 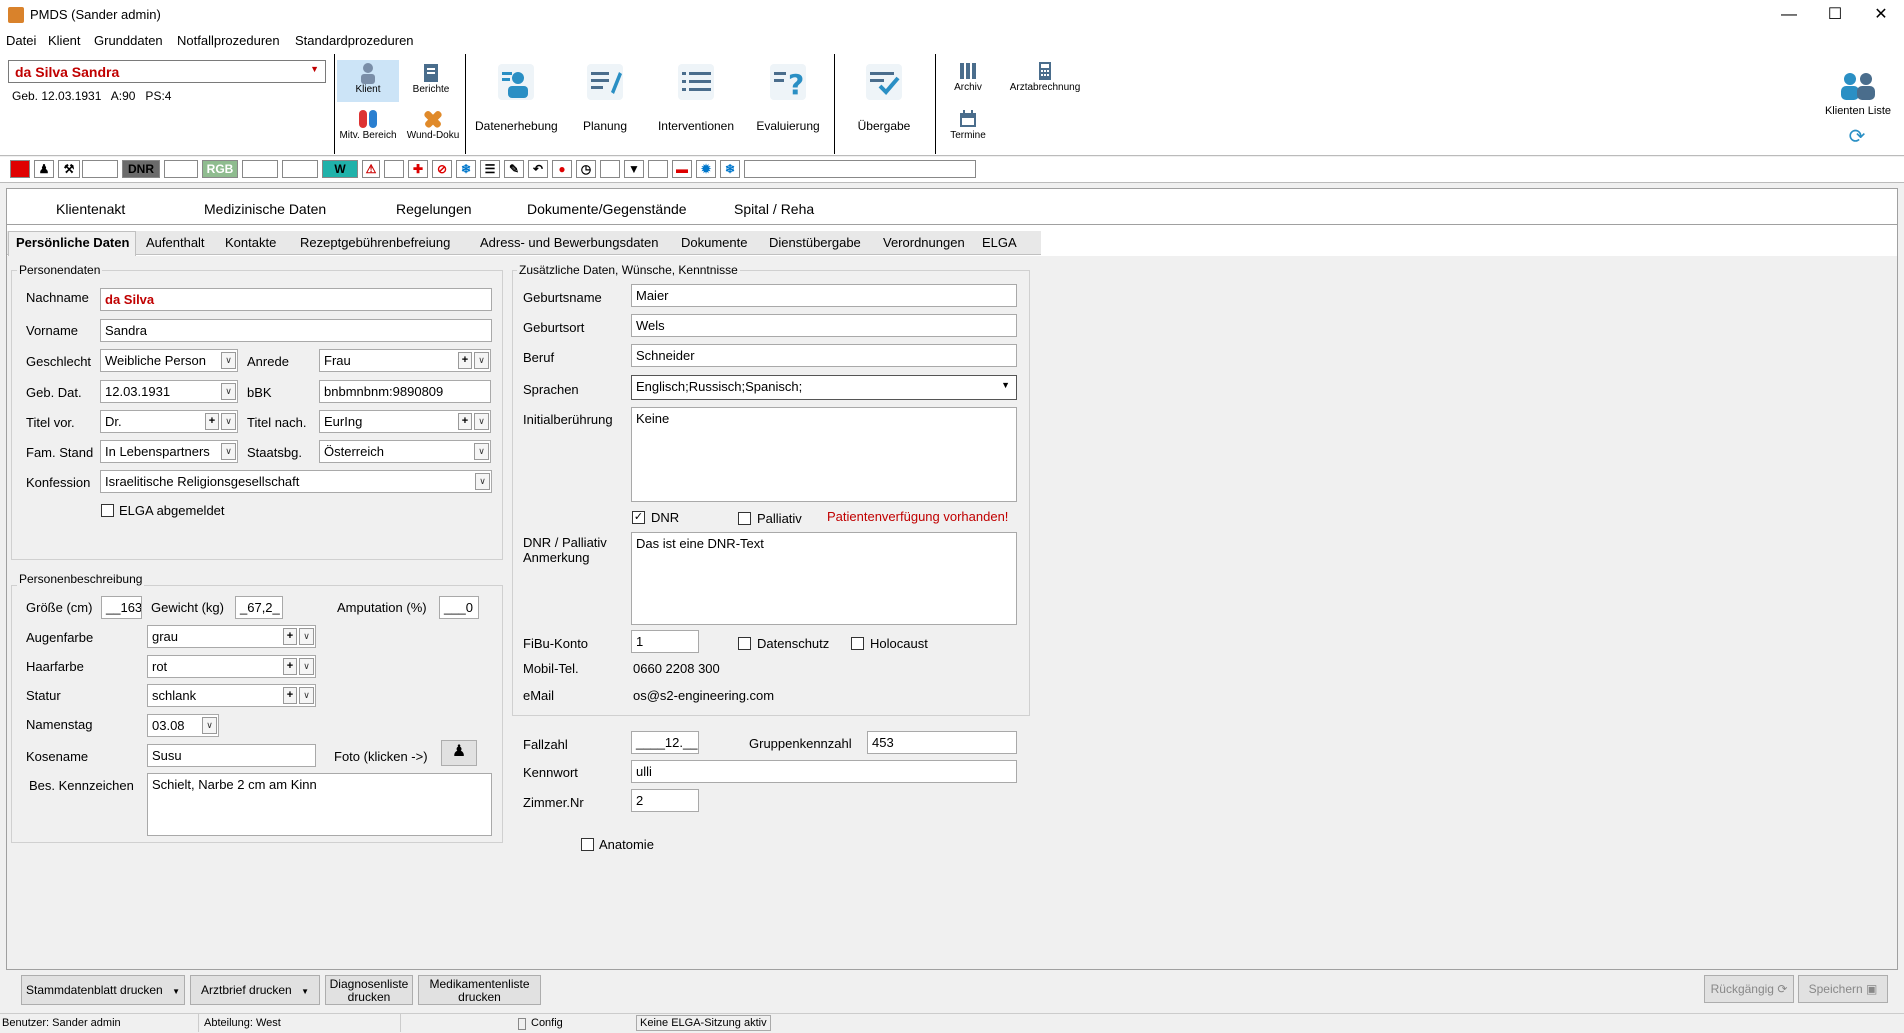 What do you see at coordinates (774, 209) in the screenshot?
I see `tab-spital-reha: Spital / Reha` at bounding box center [774, 209].